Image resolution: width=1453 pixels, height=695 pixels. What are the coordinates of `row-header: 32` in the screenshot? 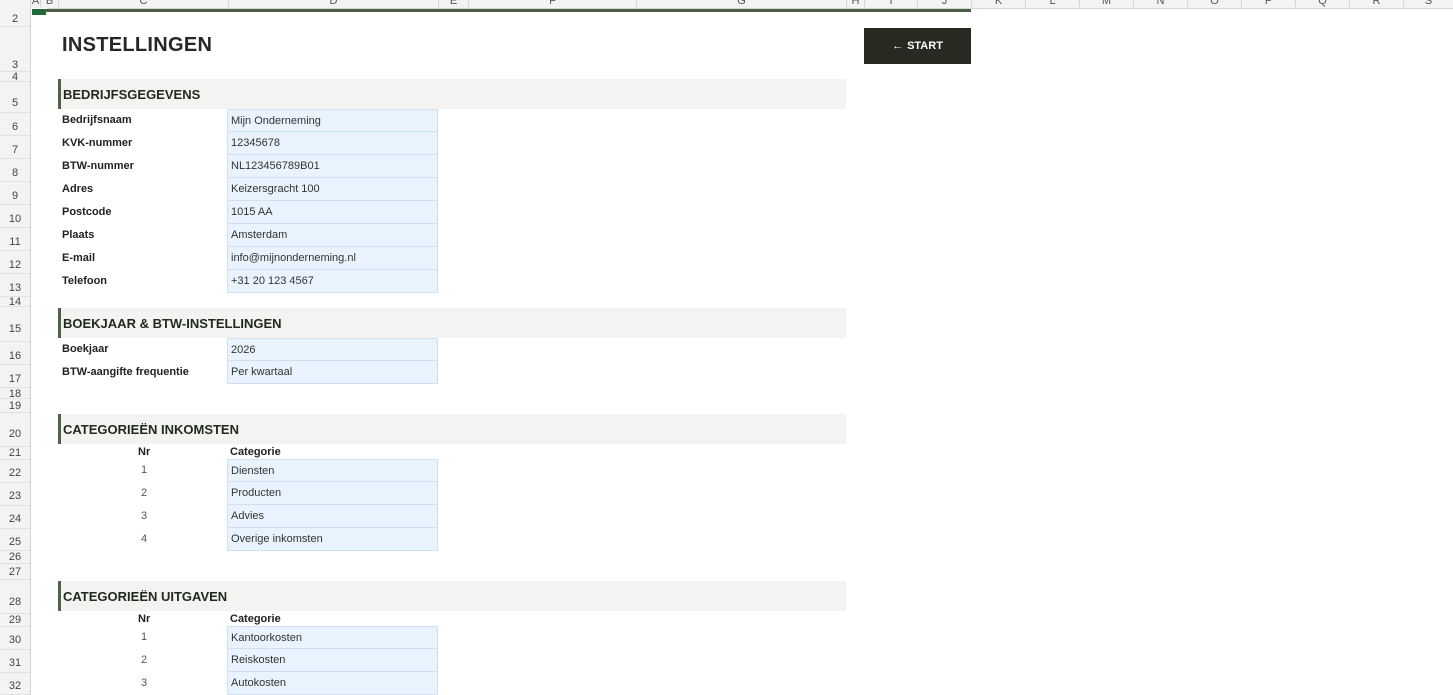 It's located at (15, 684).